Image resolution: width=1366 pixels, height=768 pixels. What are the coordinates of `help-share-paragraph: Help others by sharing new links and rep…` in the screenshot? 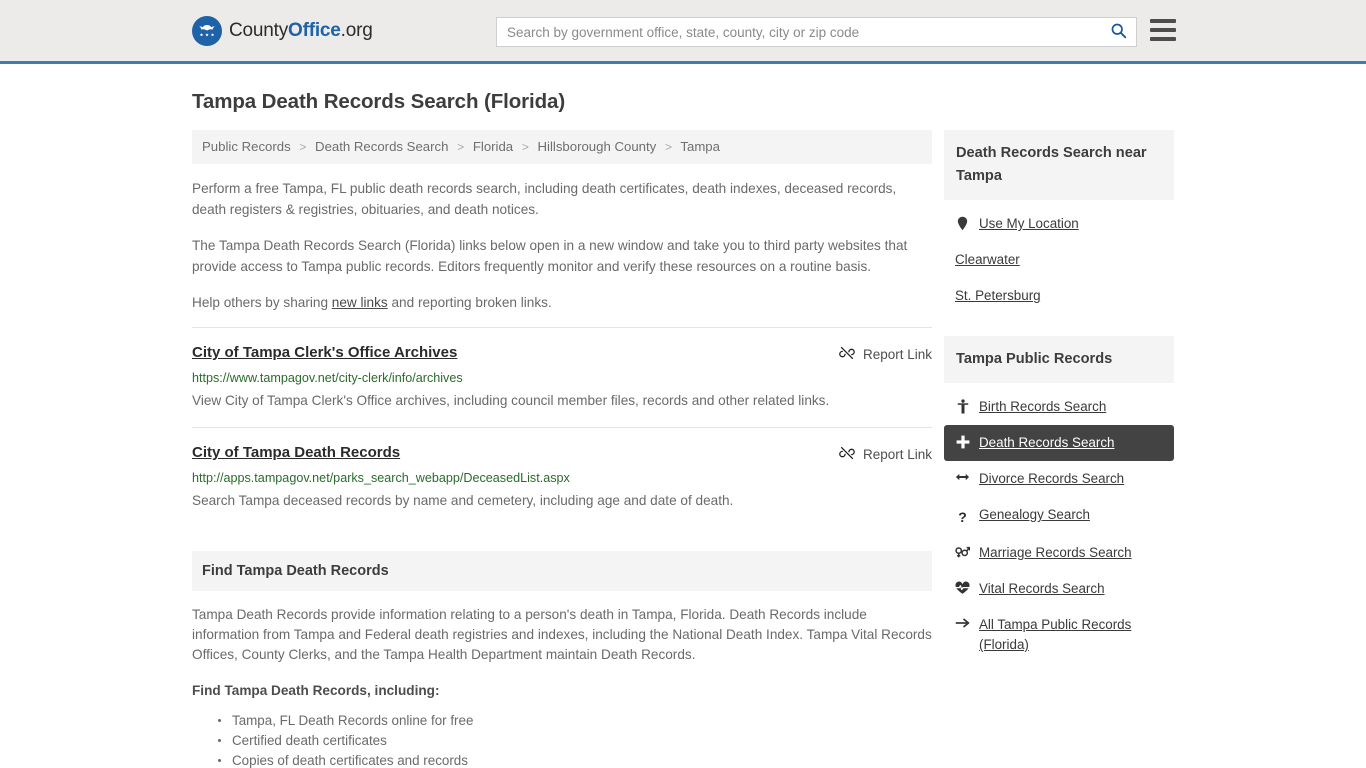 It's located at (562, 303).